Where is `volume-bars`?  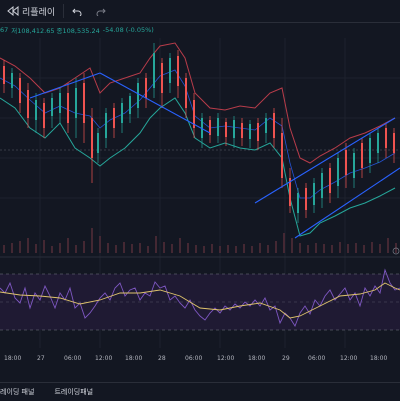 volume-bars is located at coordinates (200, 240).